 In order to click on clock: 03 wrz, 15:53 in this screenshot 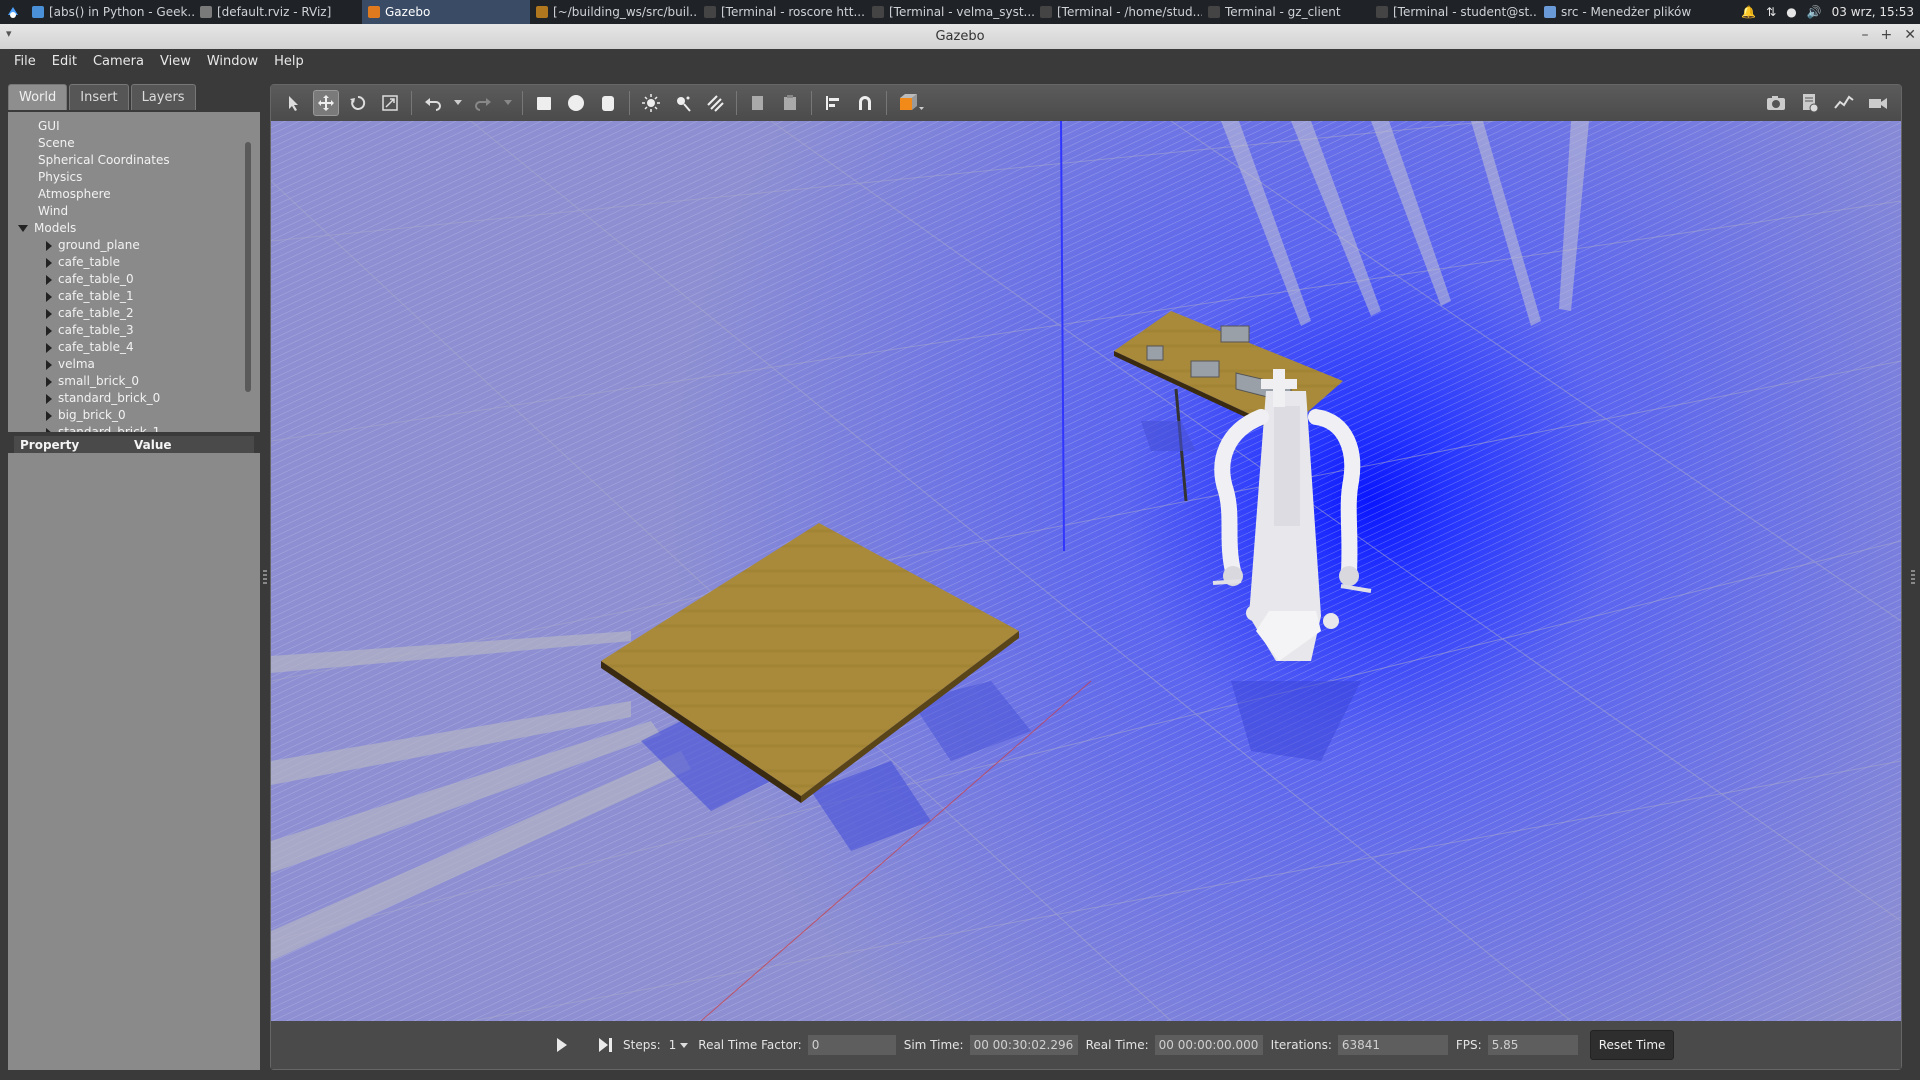, I will do `click(1873, 12)`.